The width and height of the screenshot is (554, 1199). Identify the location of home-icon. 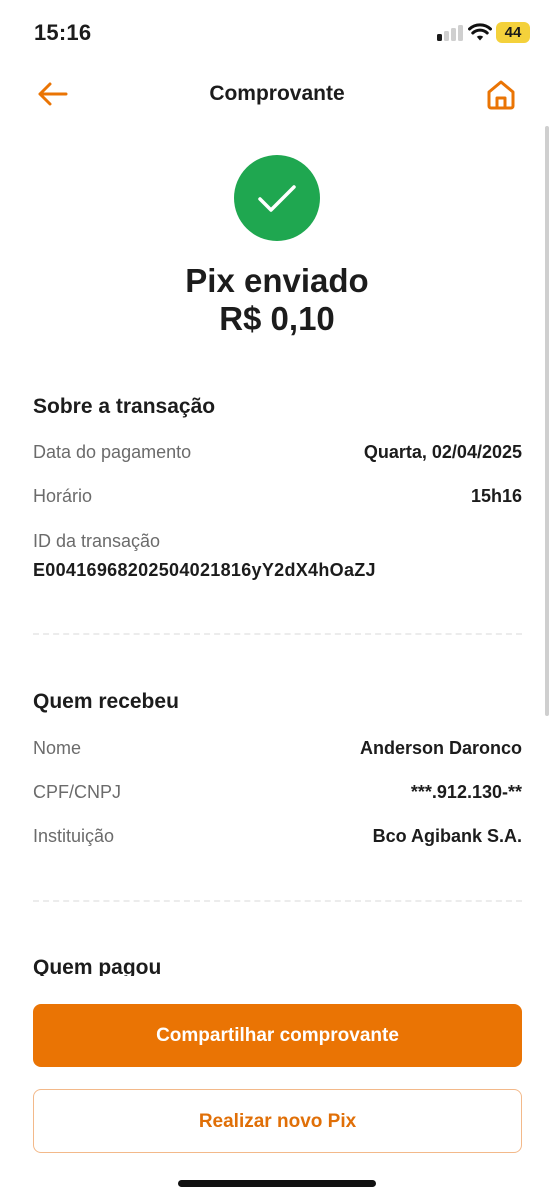
(501, 95).